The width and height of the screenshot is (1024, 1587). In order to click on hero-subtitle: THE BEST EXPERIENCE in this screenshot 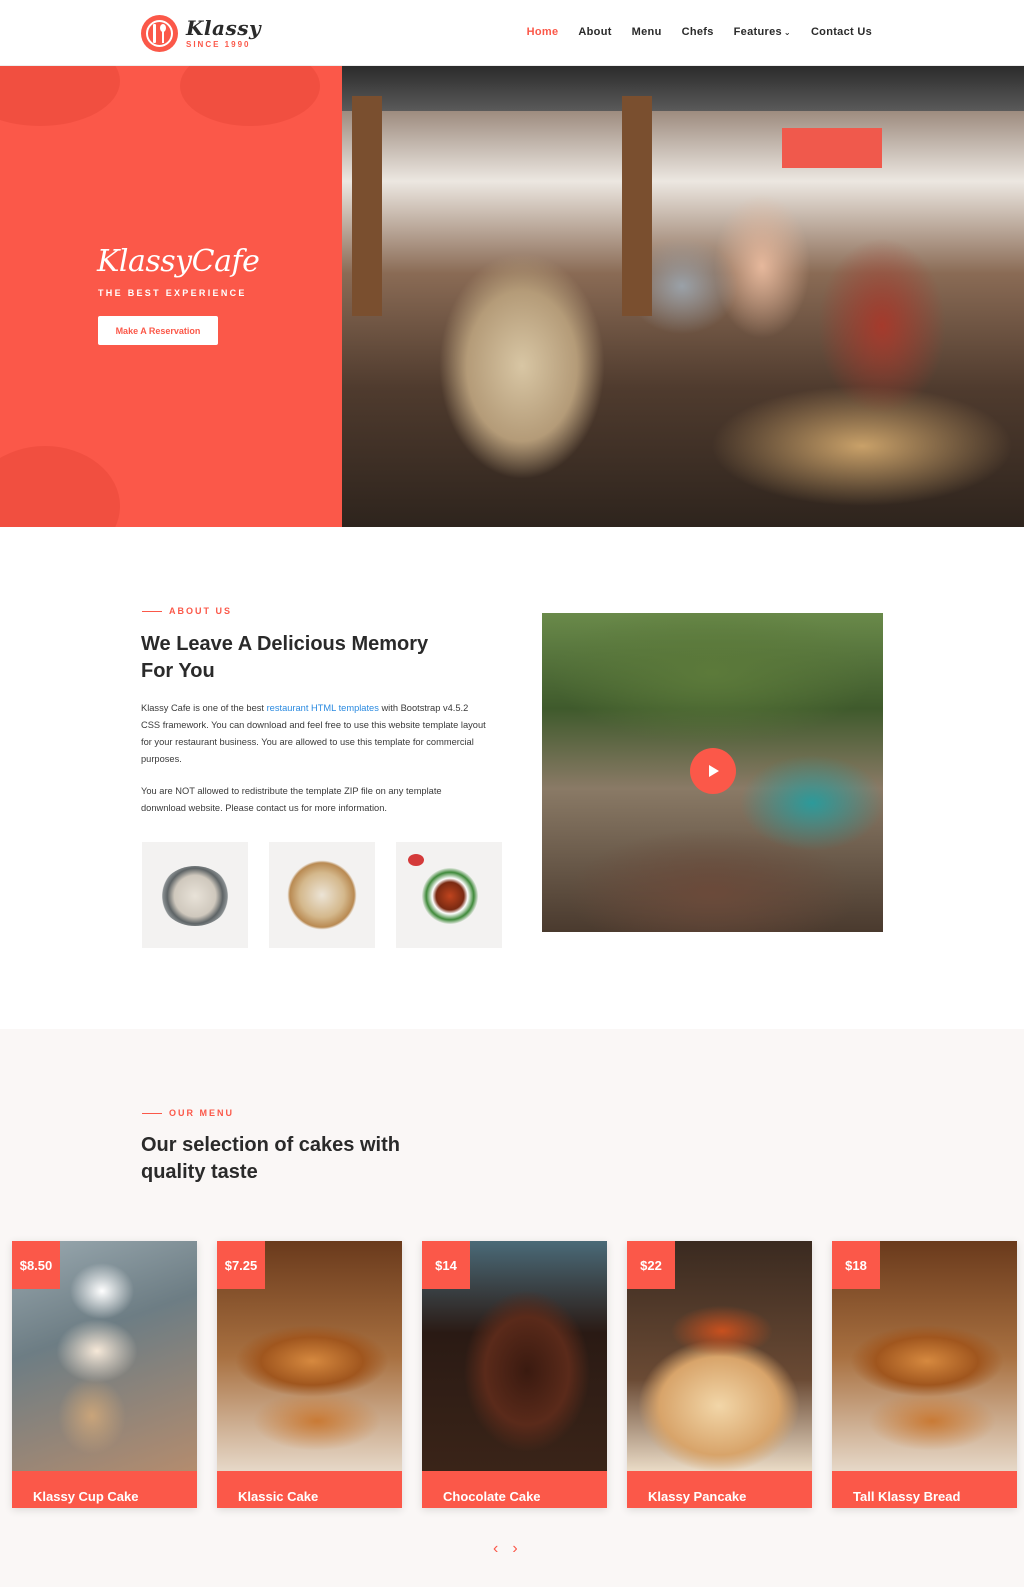, I will do `click(172, 293)`.